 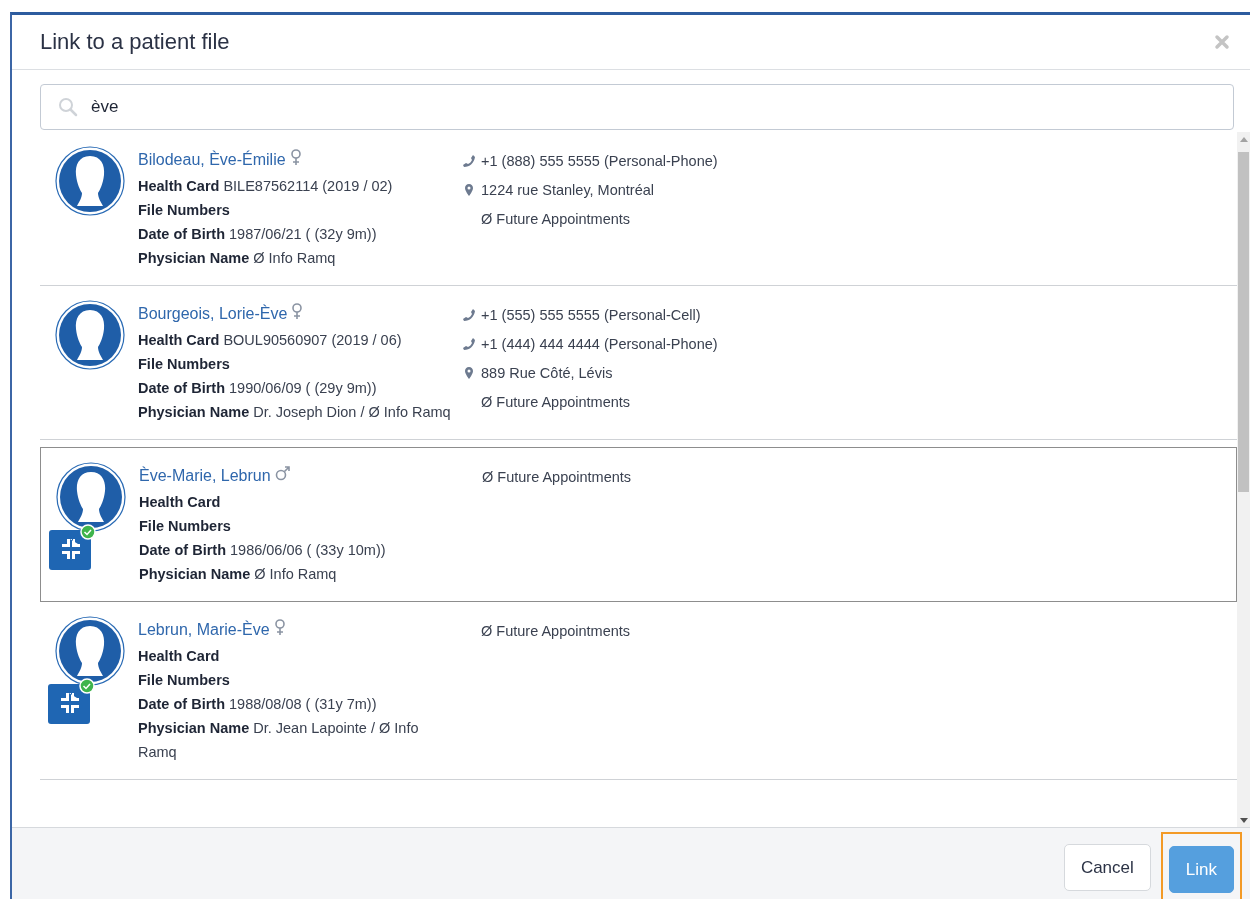 I want to click on search-icon, so click(x=68, y=107).